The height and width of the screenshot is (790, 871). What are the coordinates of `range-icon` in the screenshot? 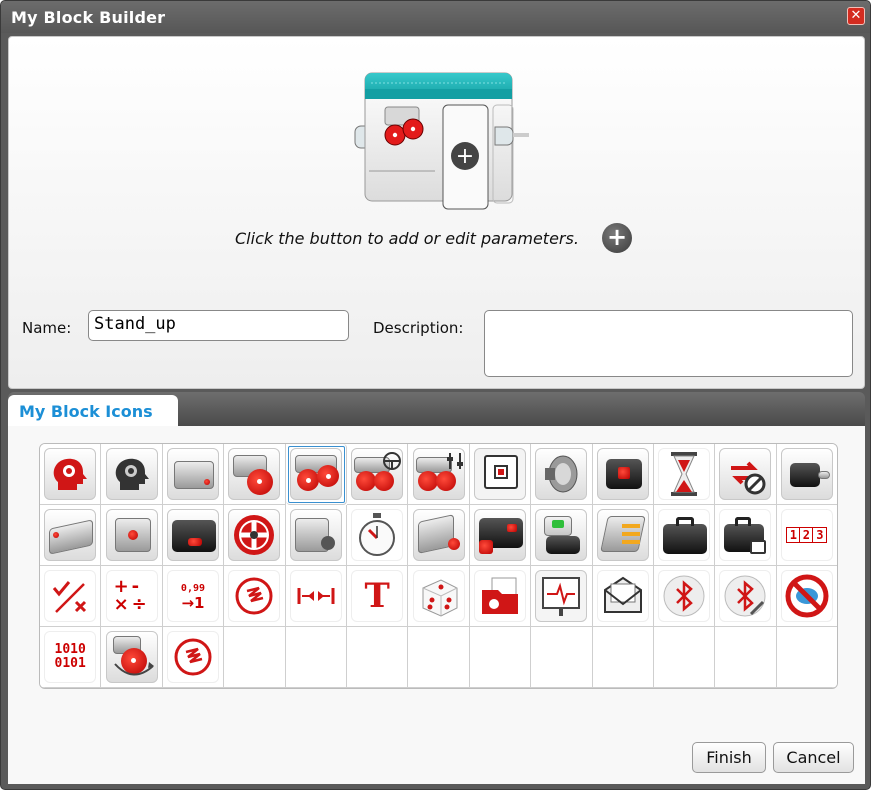 It's located at (315, 596).